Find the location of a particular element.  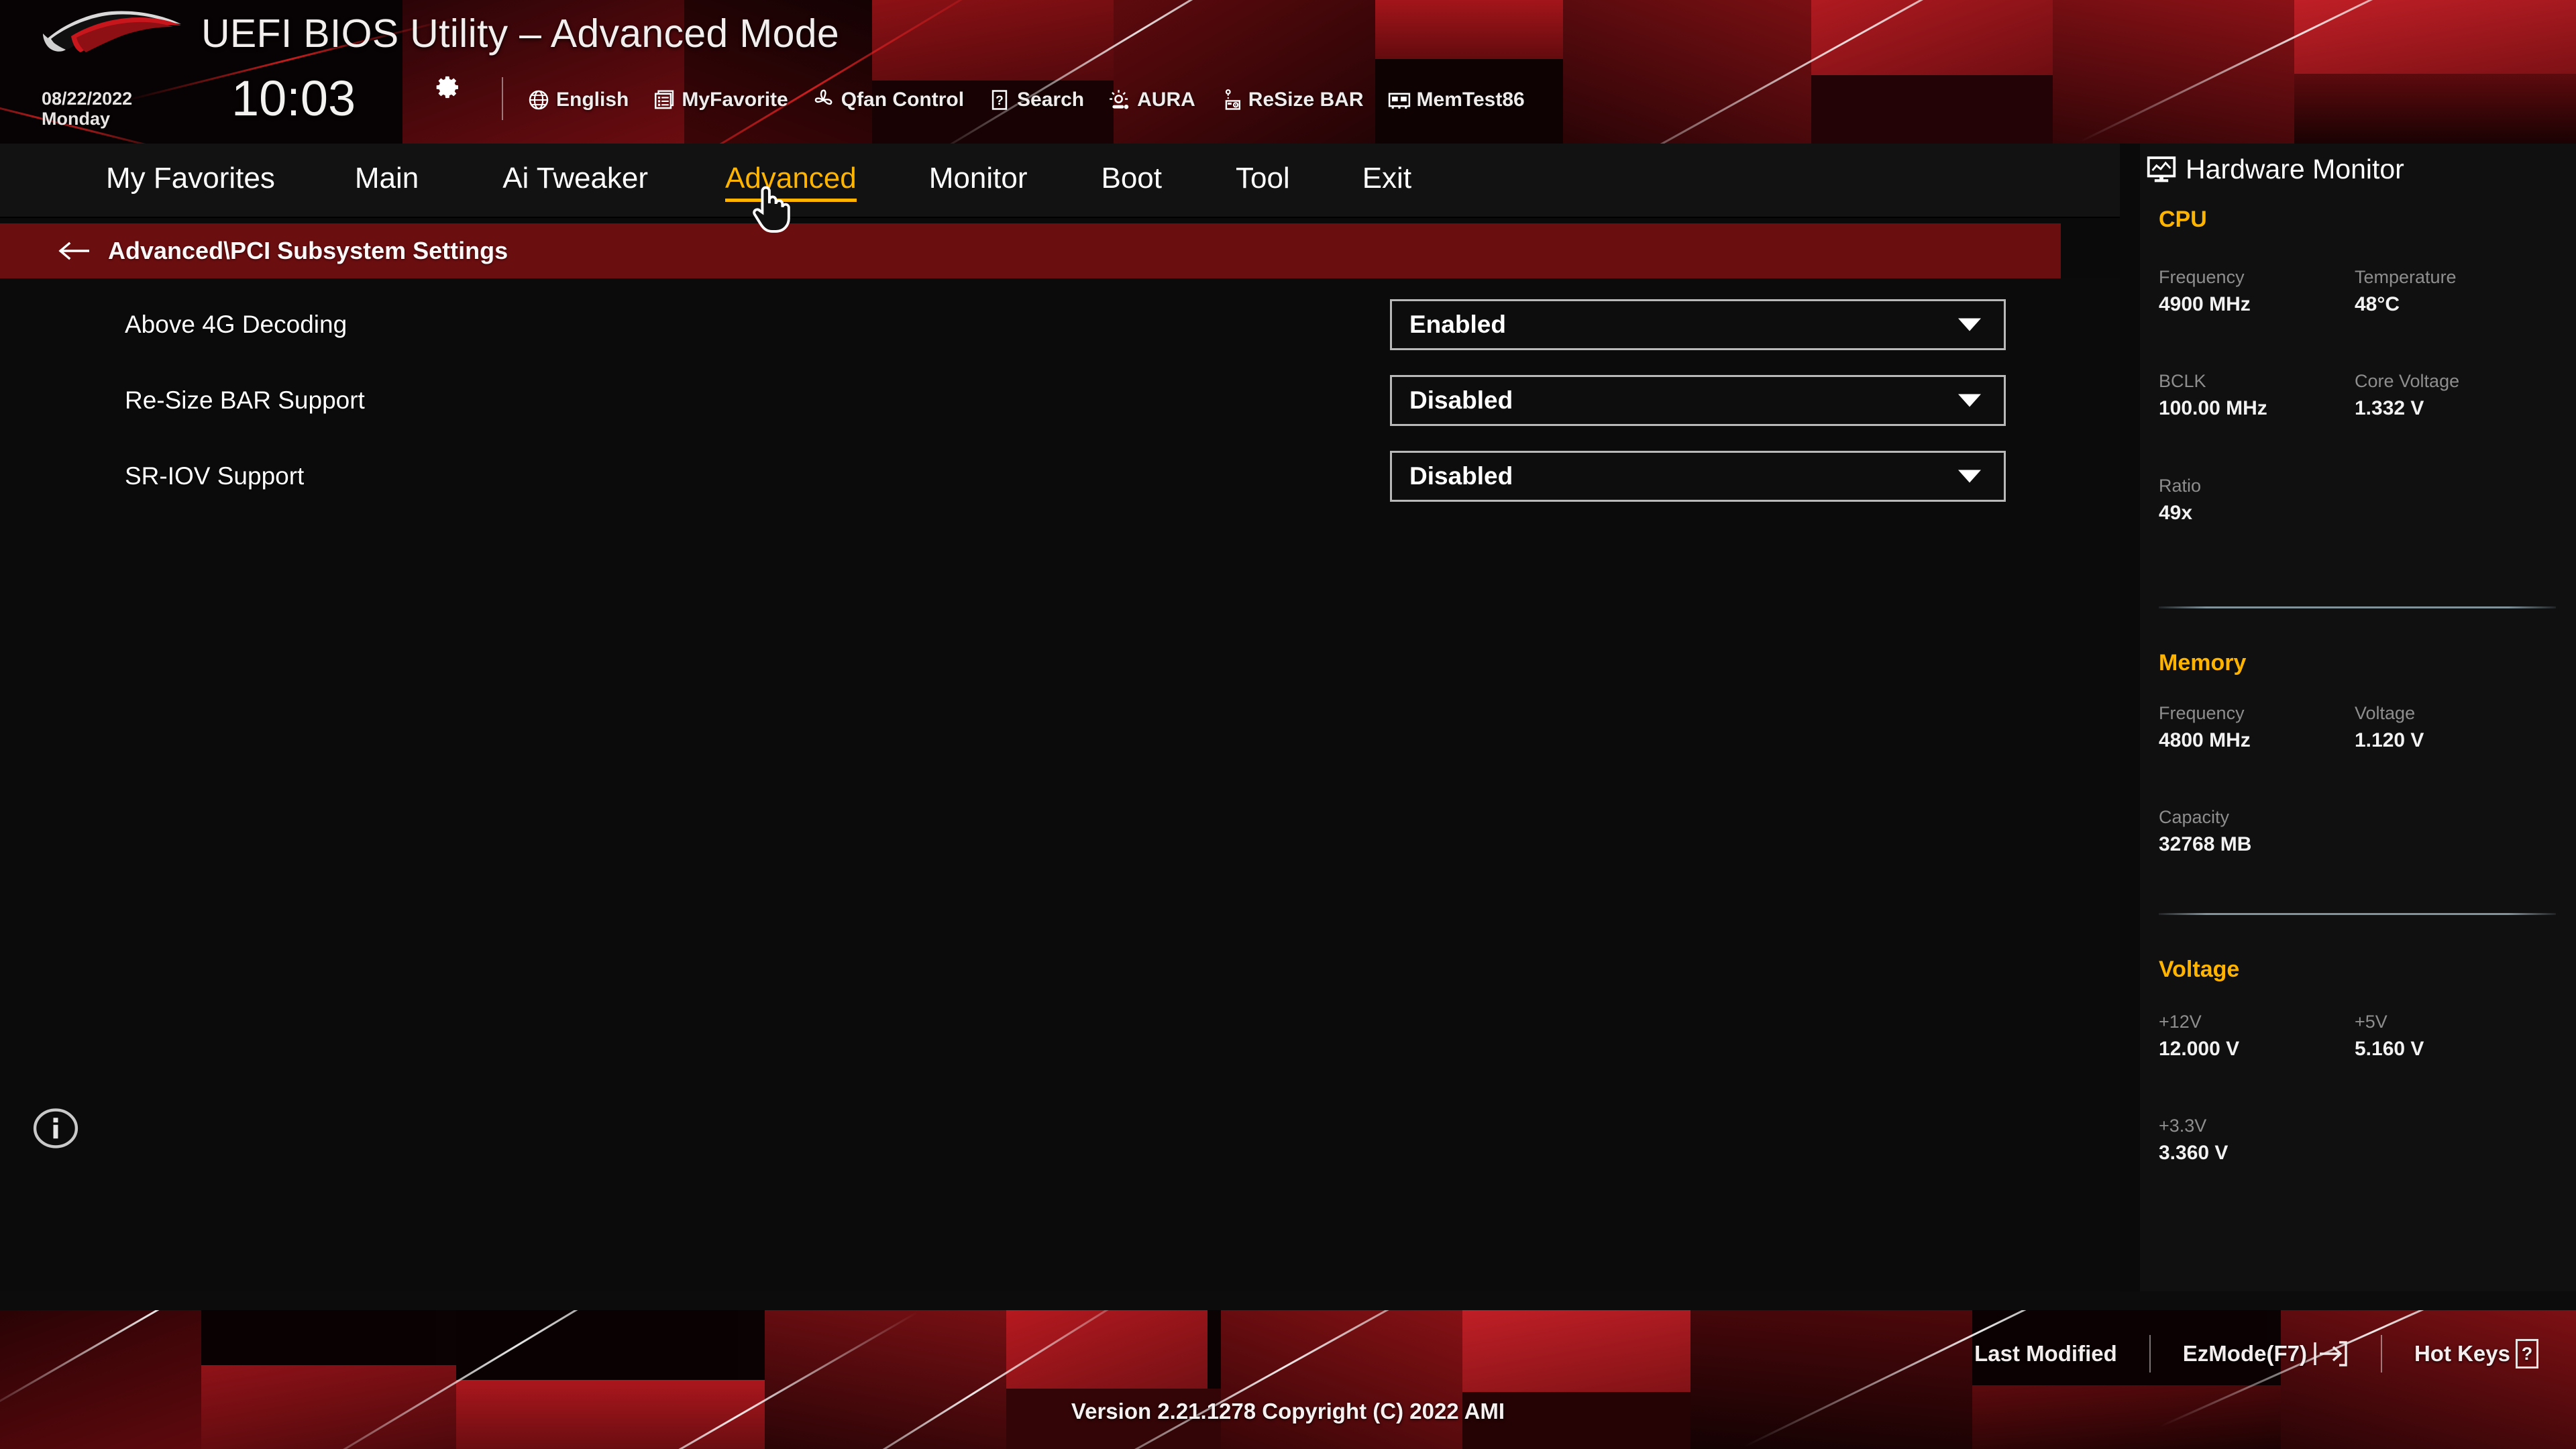

toolbar-item-myfavorite: MyFavorite is located at coordinates (720, 100).